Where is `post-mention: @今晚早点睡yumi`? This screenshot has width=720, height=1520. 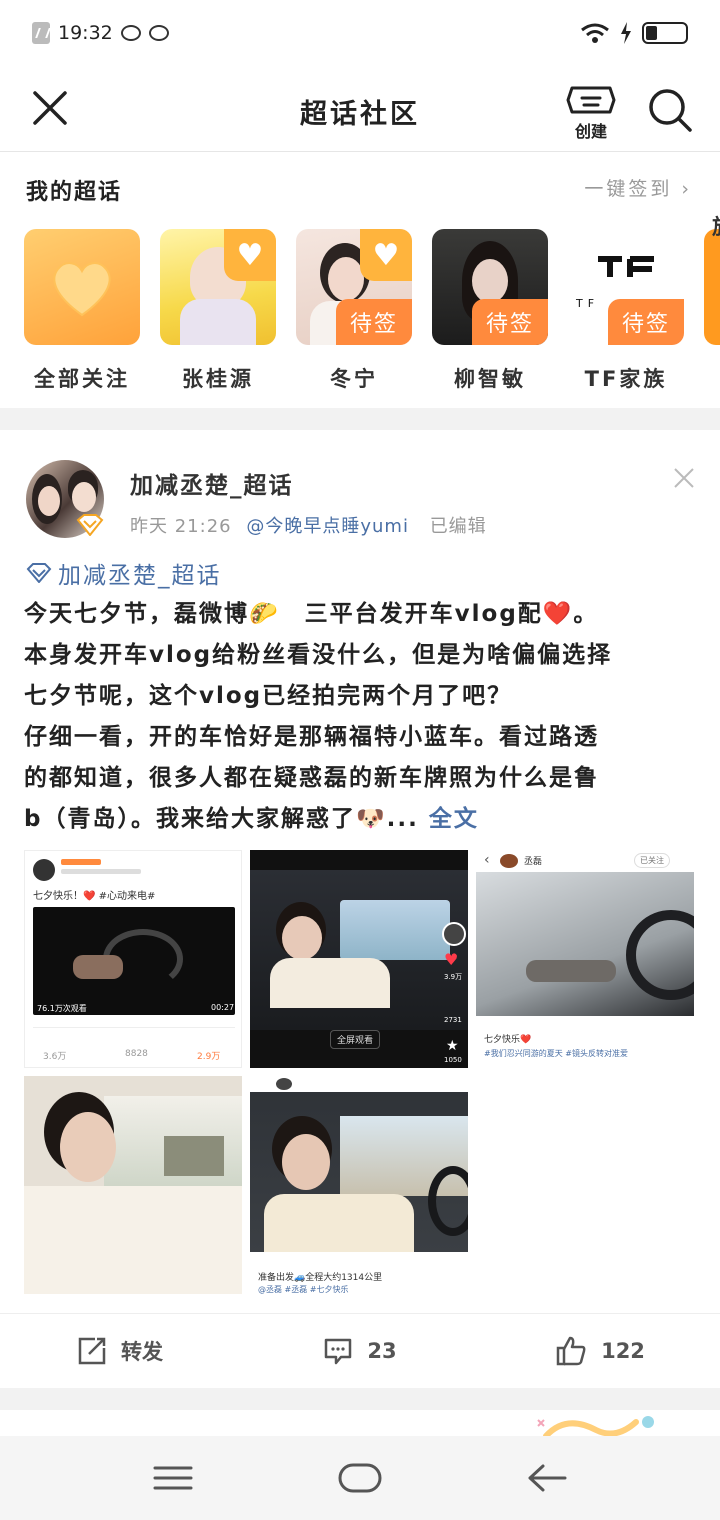 post-mention: @今晚早点睡yumi is located at coordinates (327, 526).